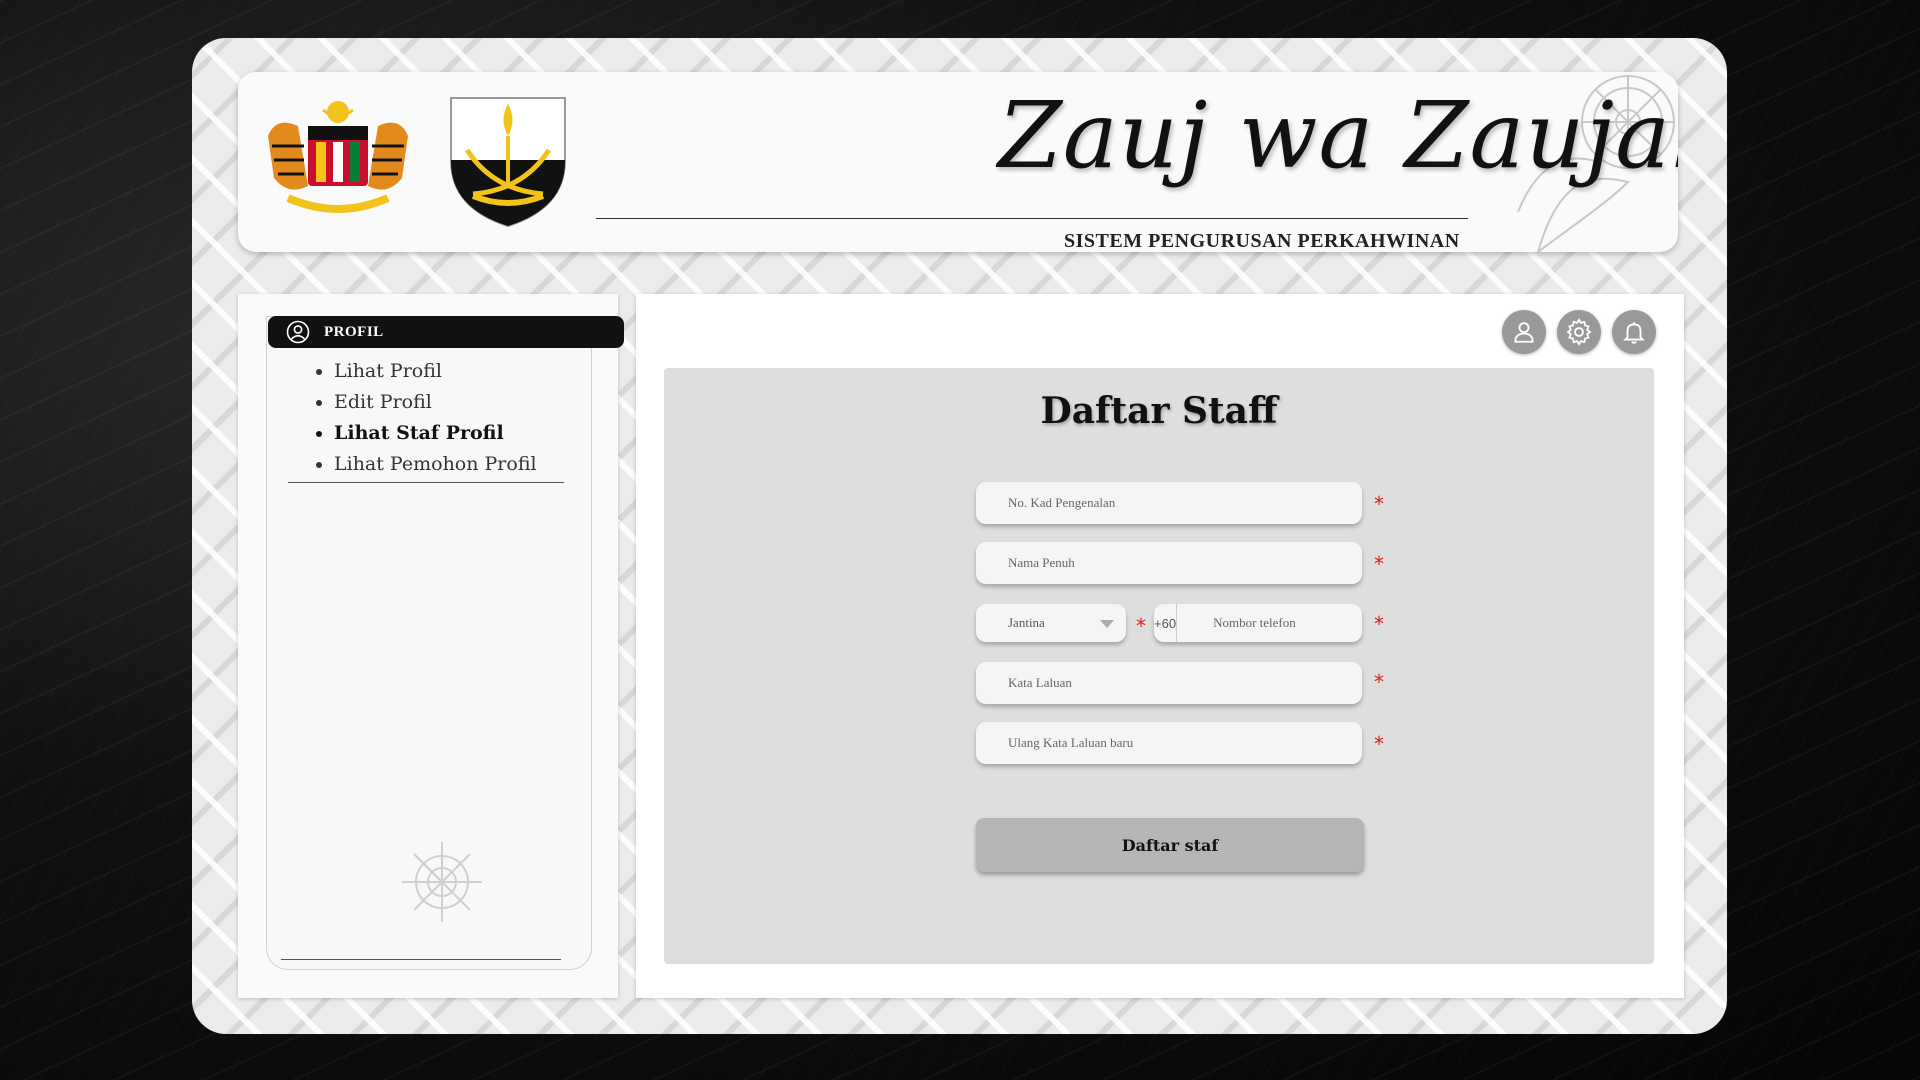 Image resolution: width=1920 pixels, height=1080 pixels. I want to click on flower-ornament-icon, so click(442, 882).